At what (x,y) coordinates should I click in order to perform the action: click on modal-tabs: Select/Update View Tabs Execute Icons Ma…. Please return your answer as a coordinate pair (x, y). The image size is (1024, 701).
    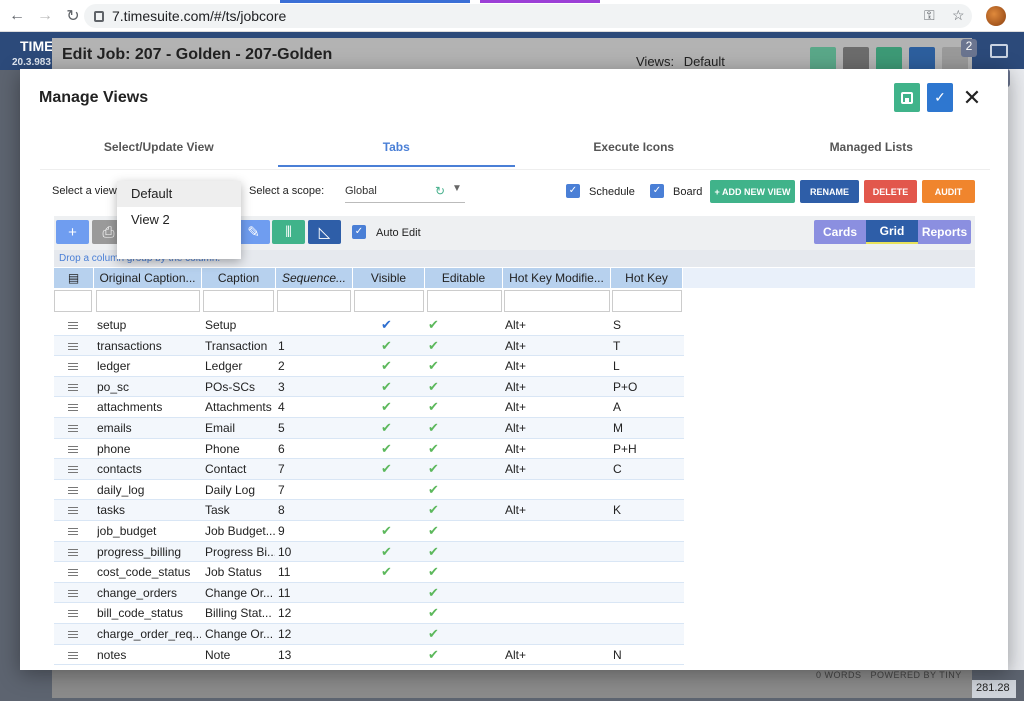
    Looking at the image, I should click on (515, 148).